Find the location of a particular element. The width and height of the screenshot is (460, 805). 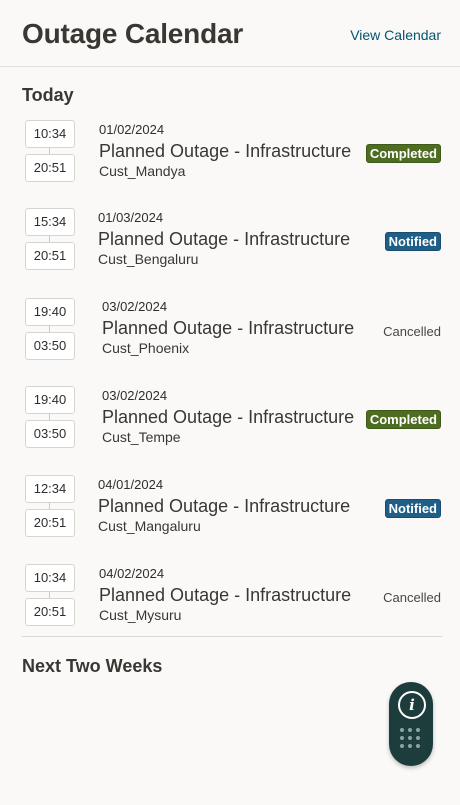

outage-customer: Cust_Mandya is located at coordinates (142, 171).